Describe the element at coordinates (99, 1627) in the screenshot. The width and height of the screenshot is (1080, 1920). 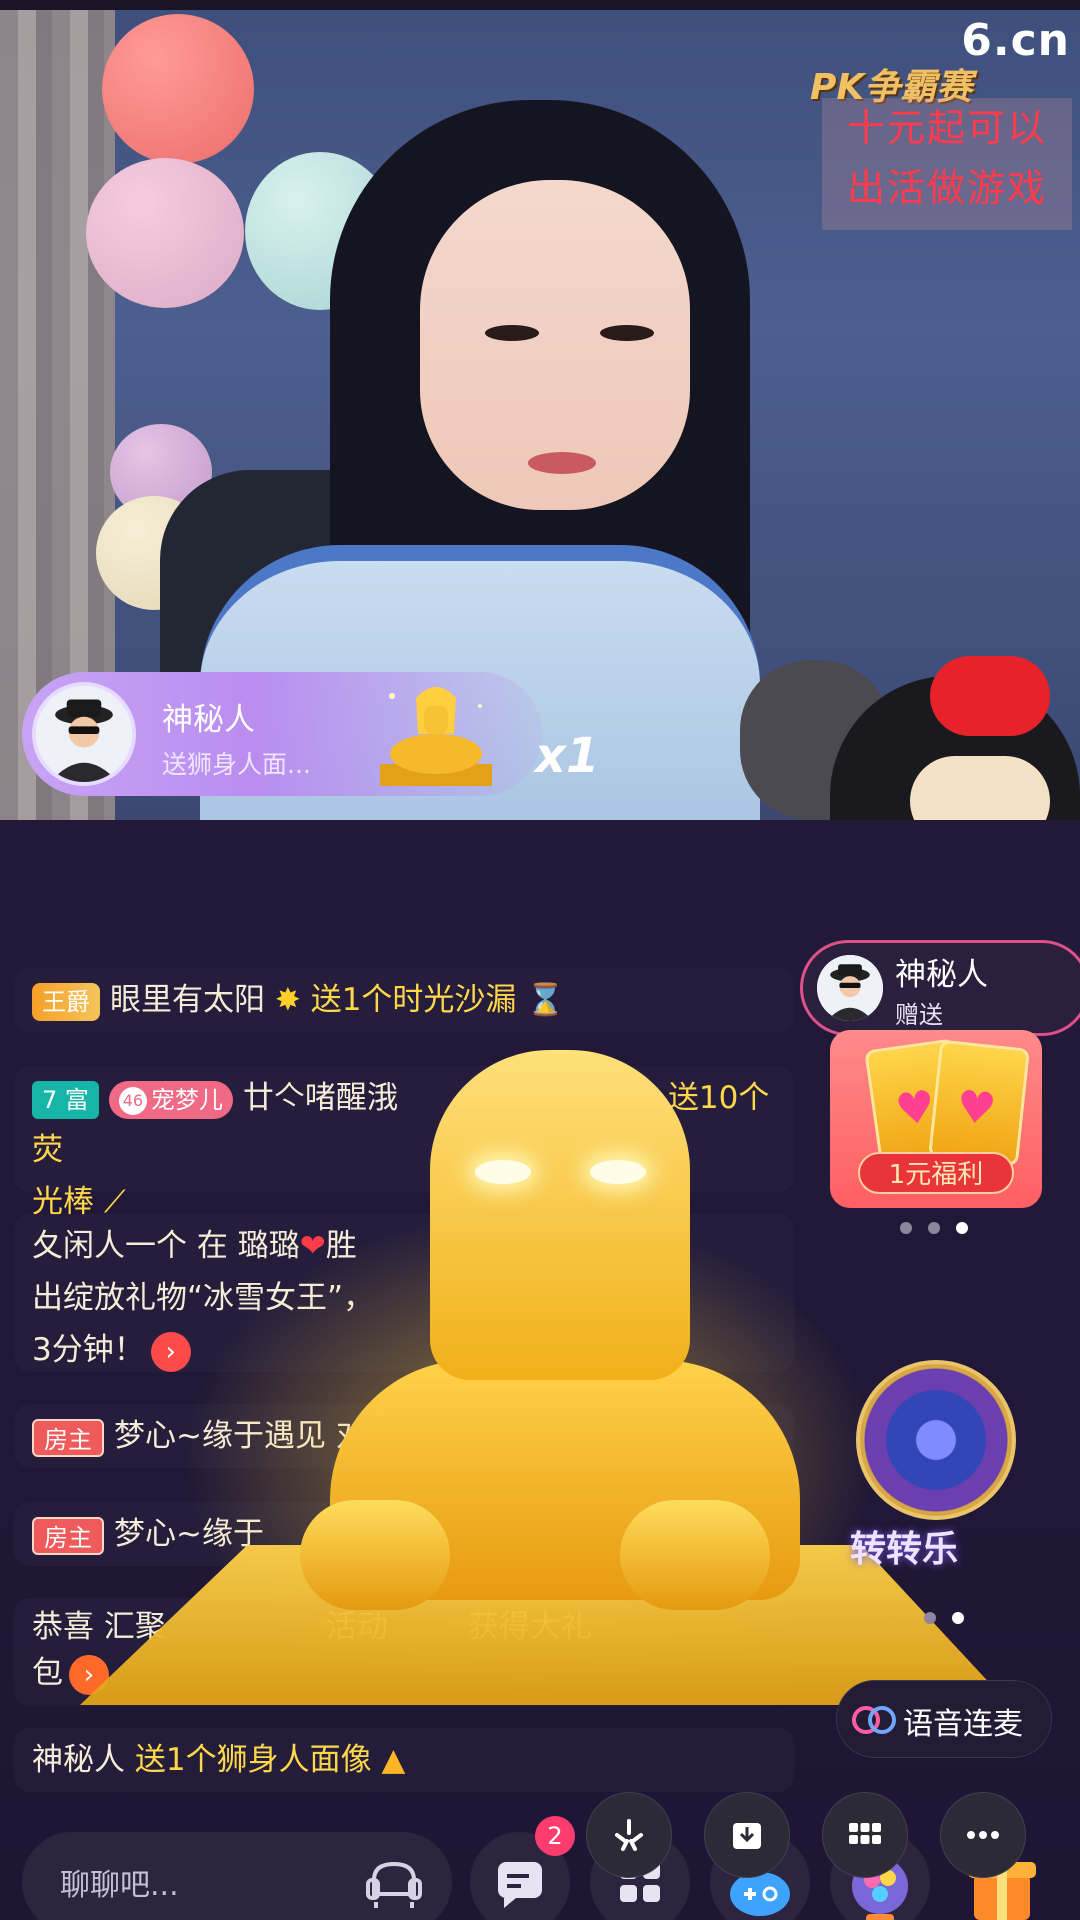
I see `system-text: 恭喜 汇聚` at that location.